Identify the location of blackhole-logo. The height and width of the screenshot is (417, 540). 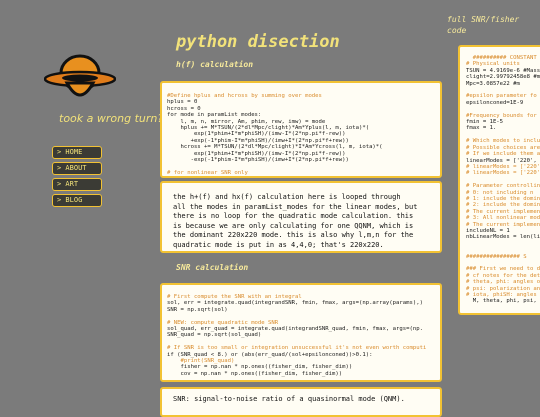
(80, 79).